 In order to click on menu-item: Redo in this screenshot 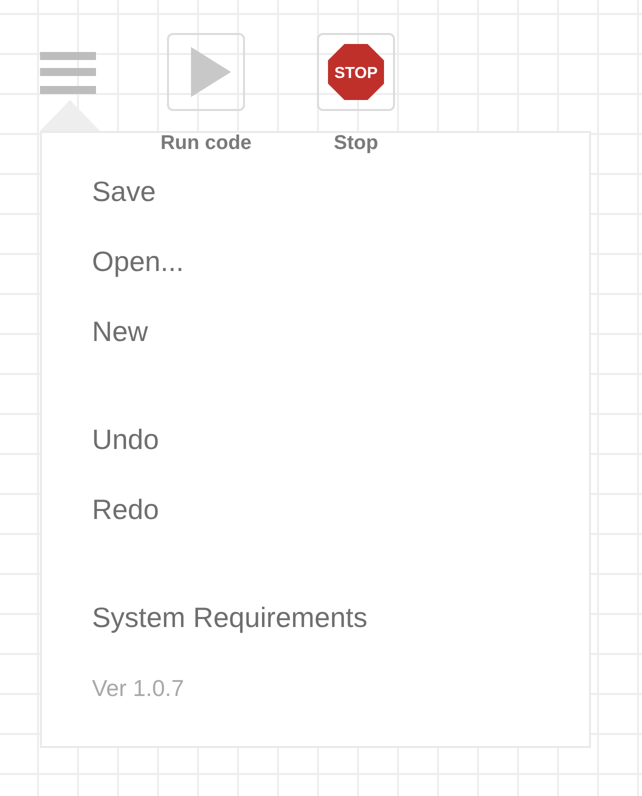, I will do `click(125, 510)`.